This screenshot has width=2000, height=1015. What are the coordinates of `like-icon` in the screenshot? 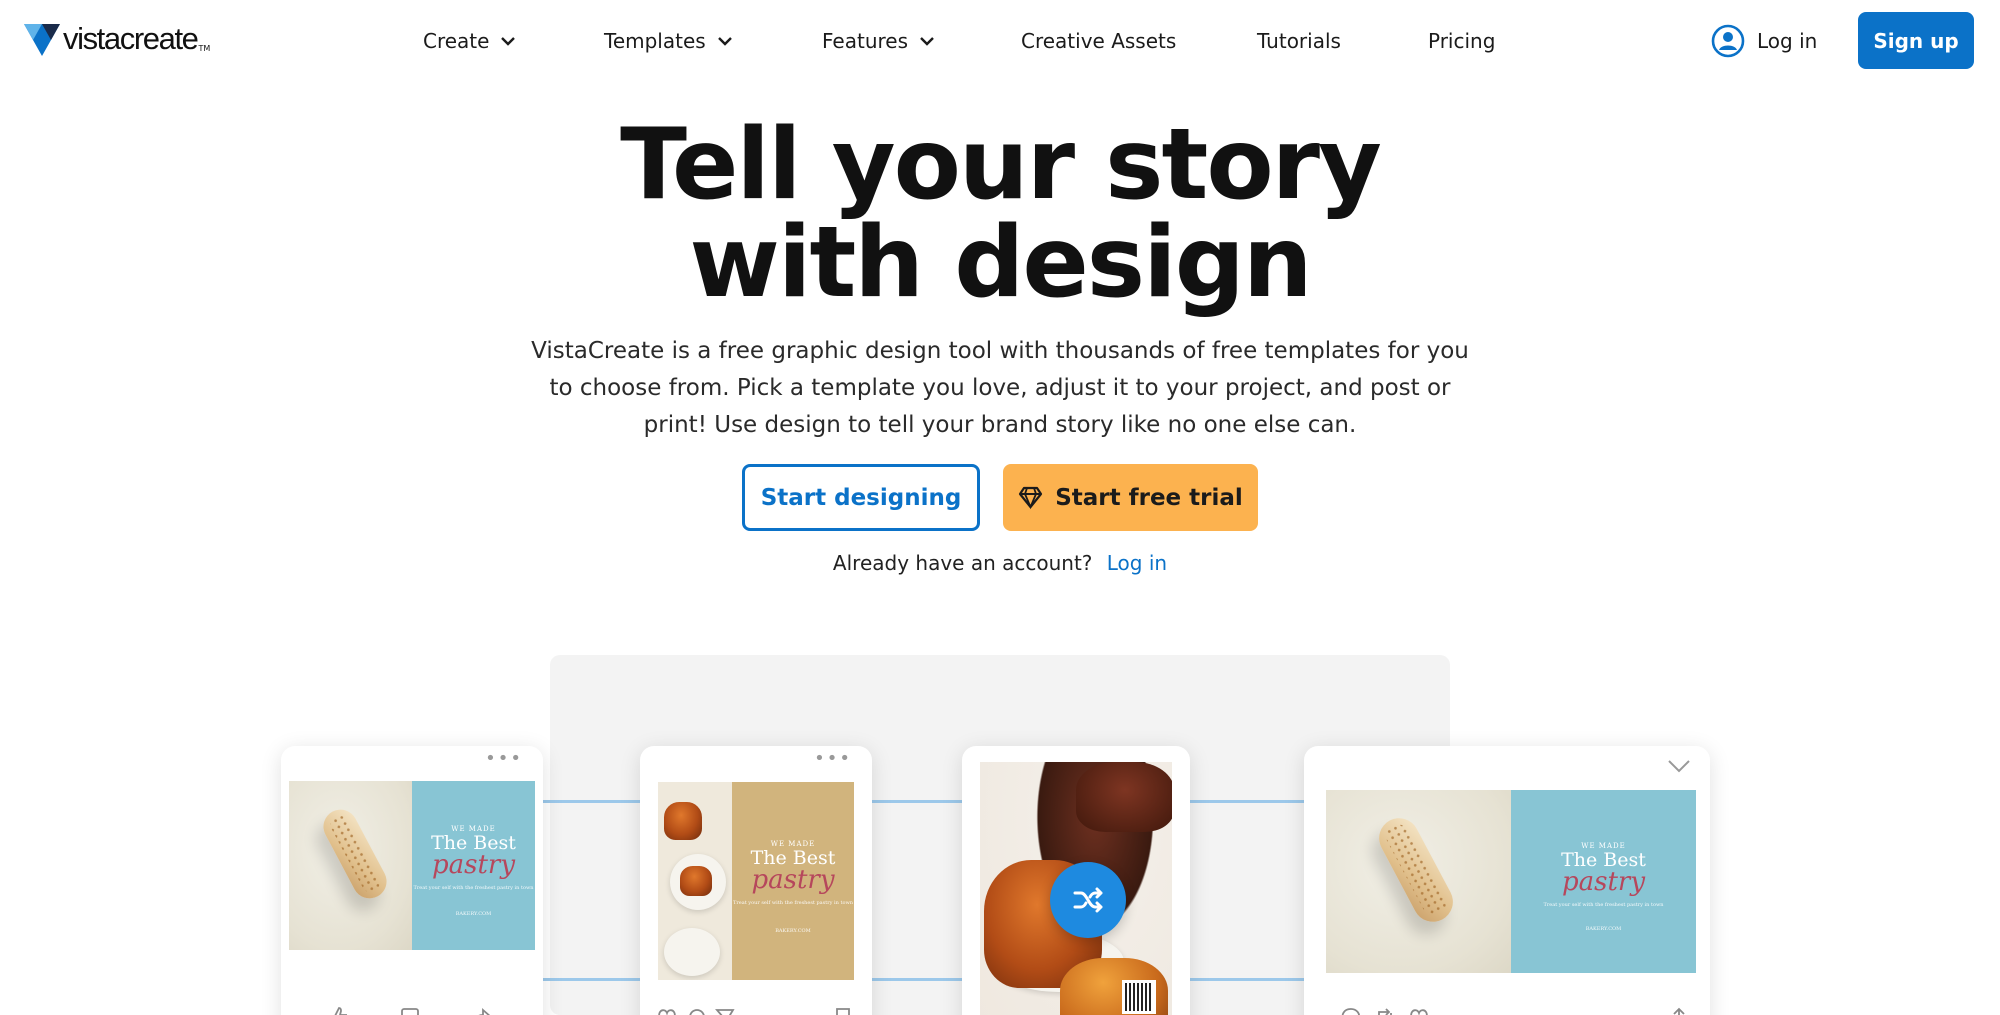 It's located at (338, 1010).